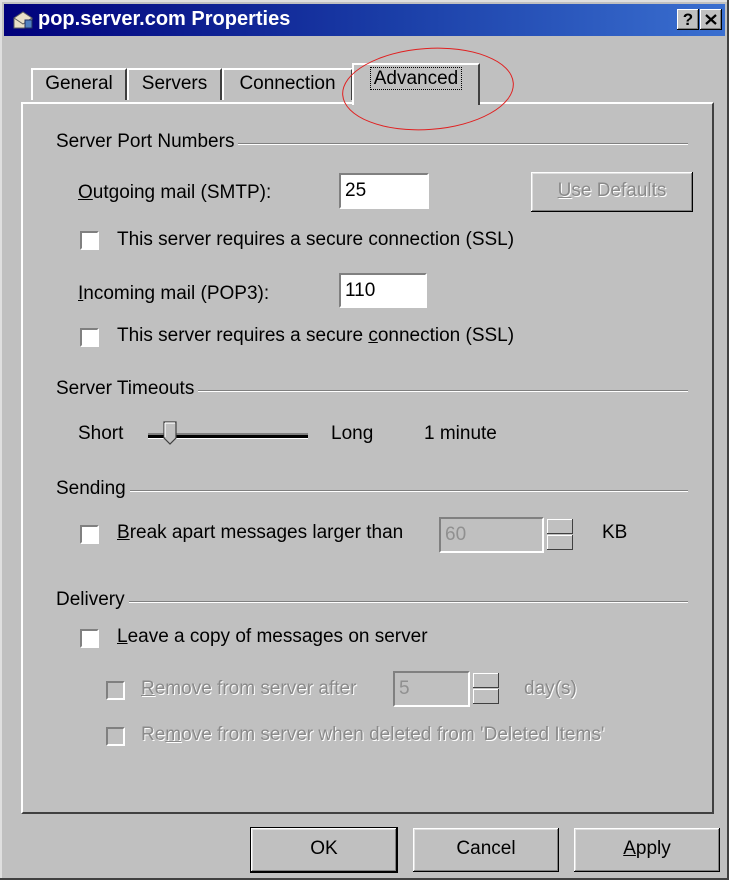 Image resolution: width=729 pixels, height=886 pixels. I want to click on timeout-slider, so click(229, 434).